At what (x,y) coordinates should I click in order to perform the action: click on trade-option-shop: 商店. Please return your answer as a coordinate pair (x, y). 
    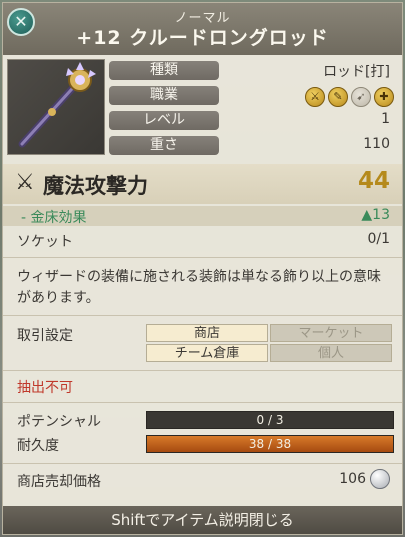
    Looking at the image, I should click on (207, 333).